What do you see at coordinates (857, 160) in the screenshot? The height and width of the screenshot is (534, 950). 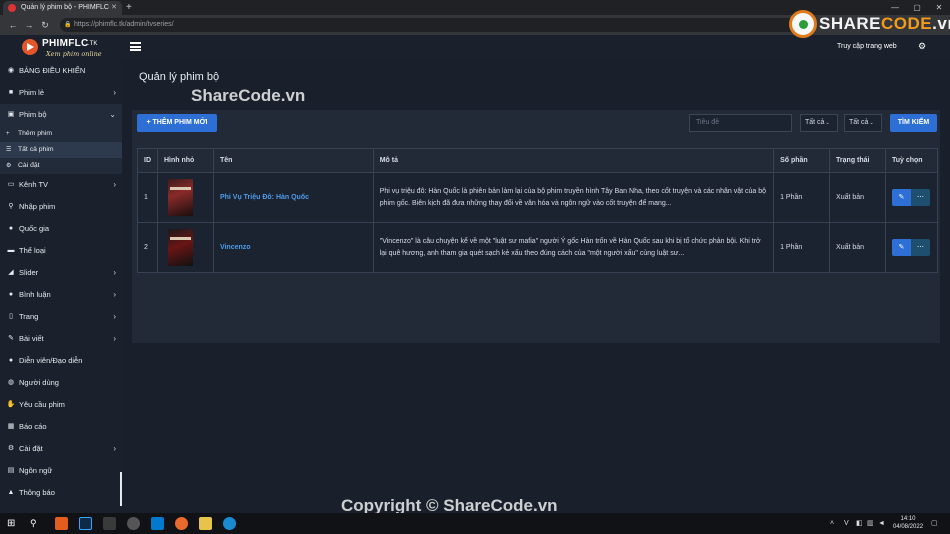 I see `column-header-status: Trạng thái` at bounding box center [857, 160].